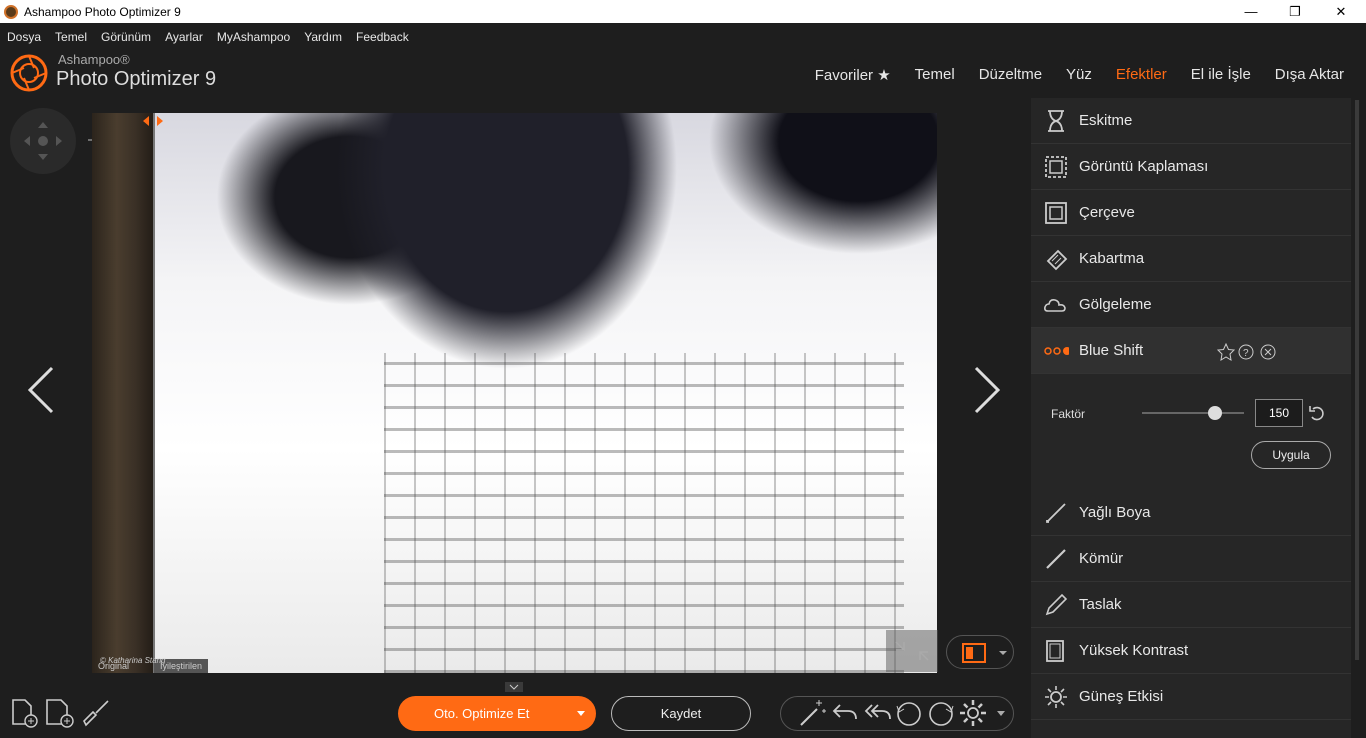 The width and height of the screenshot is (1366, 738). I want to click on favorite-star-icon, so click(1222, 351).